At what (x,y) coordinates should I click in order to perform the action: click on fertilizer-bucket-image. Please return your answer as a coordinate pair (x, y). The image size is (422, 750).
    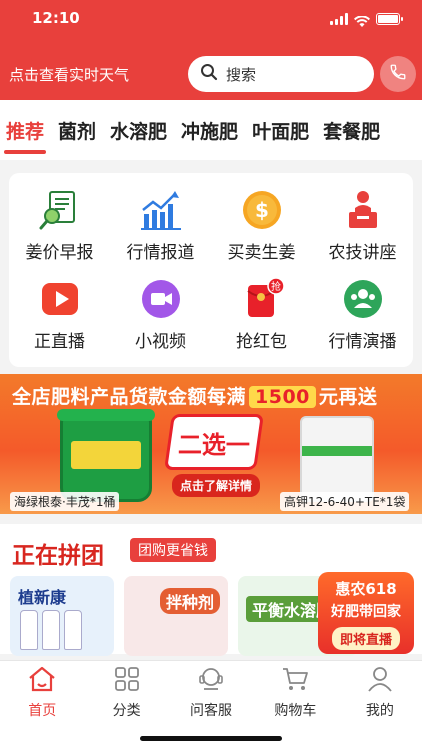
    Looking at the image, I should click on (106, 455).